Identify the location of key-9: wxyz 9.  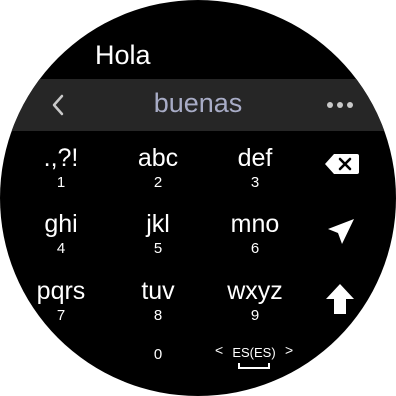
(255, 302).